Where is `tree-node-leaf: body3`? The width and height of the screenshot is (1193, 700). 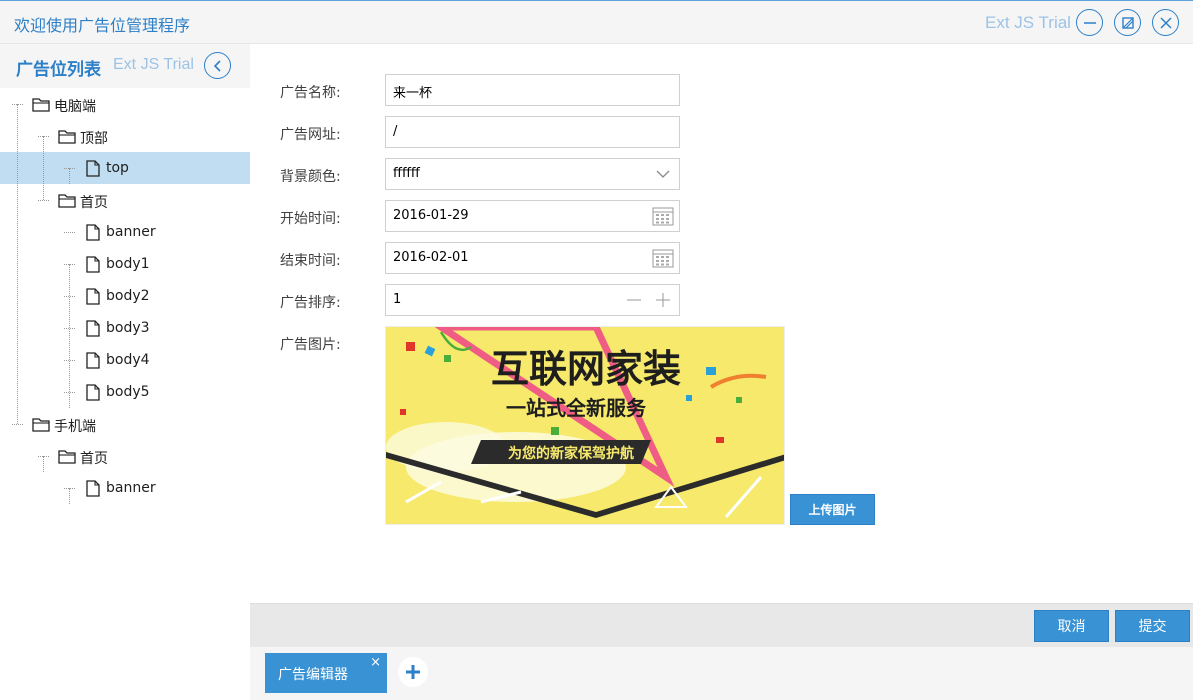
tree-node-leaf: body3 is located at coordinates (125, 328).